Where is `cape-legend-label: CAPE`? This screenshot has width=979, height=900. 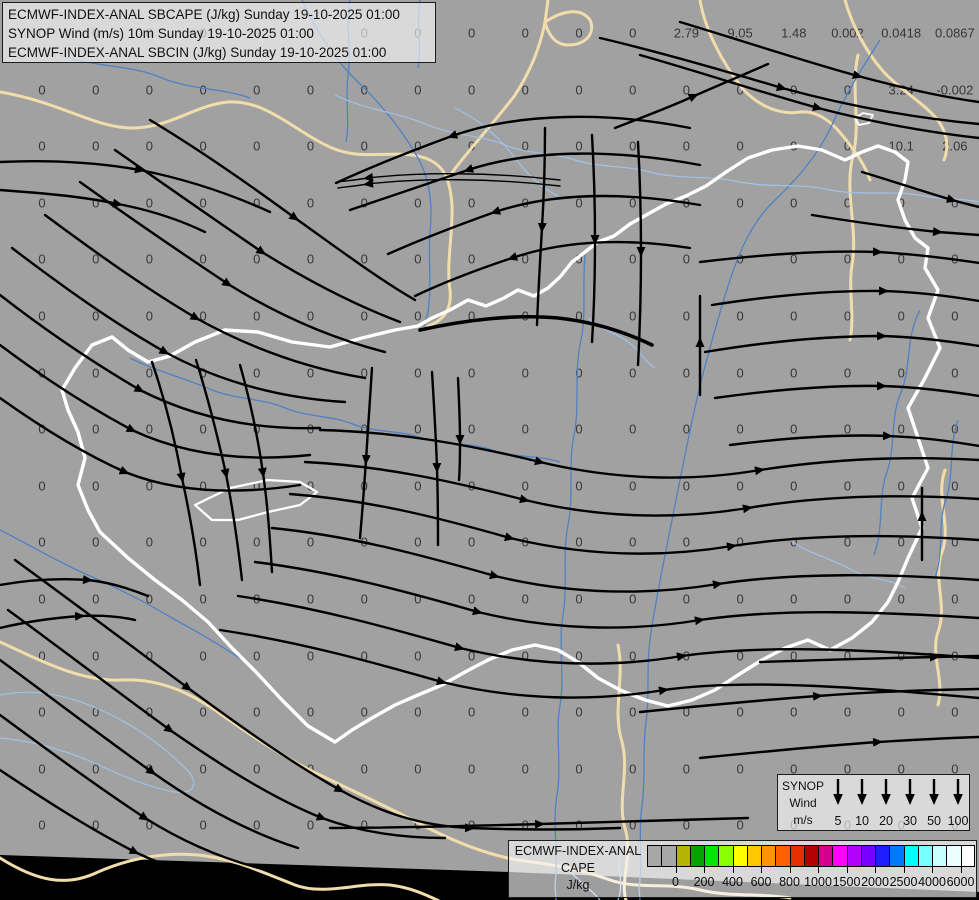 cape-legend-label: CAPE is located at coordinates (578, 868).